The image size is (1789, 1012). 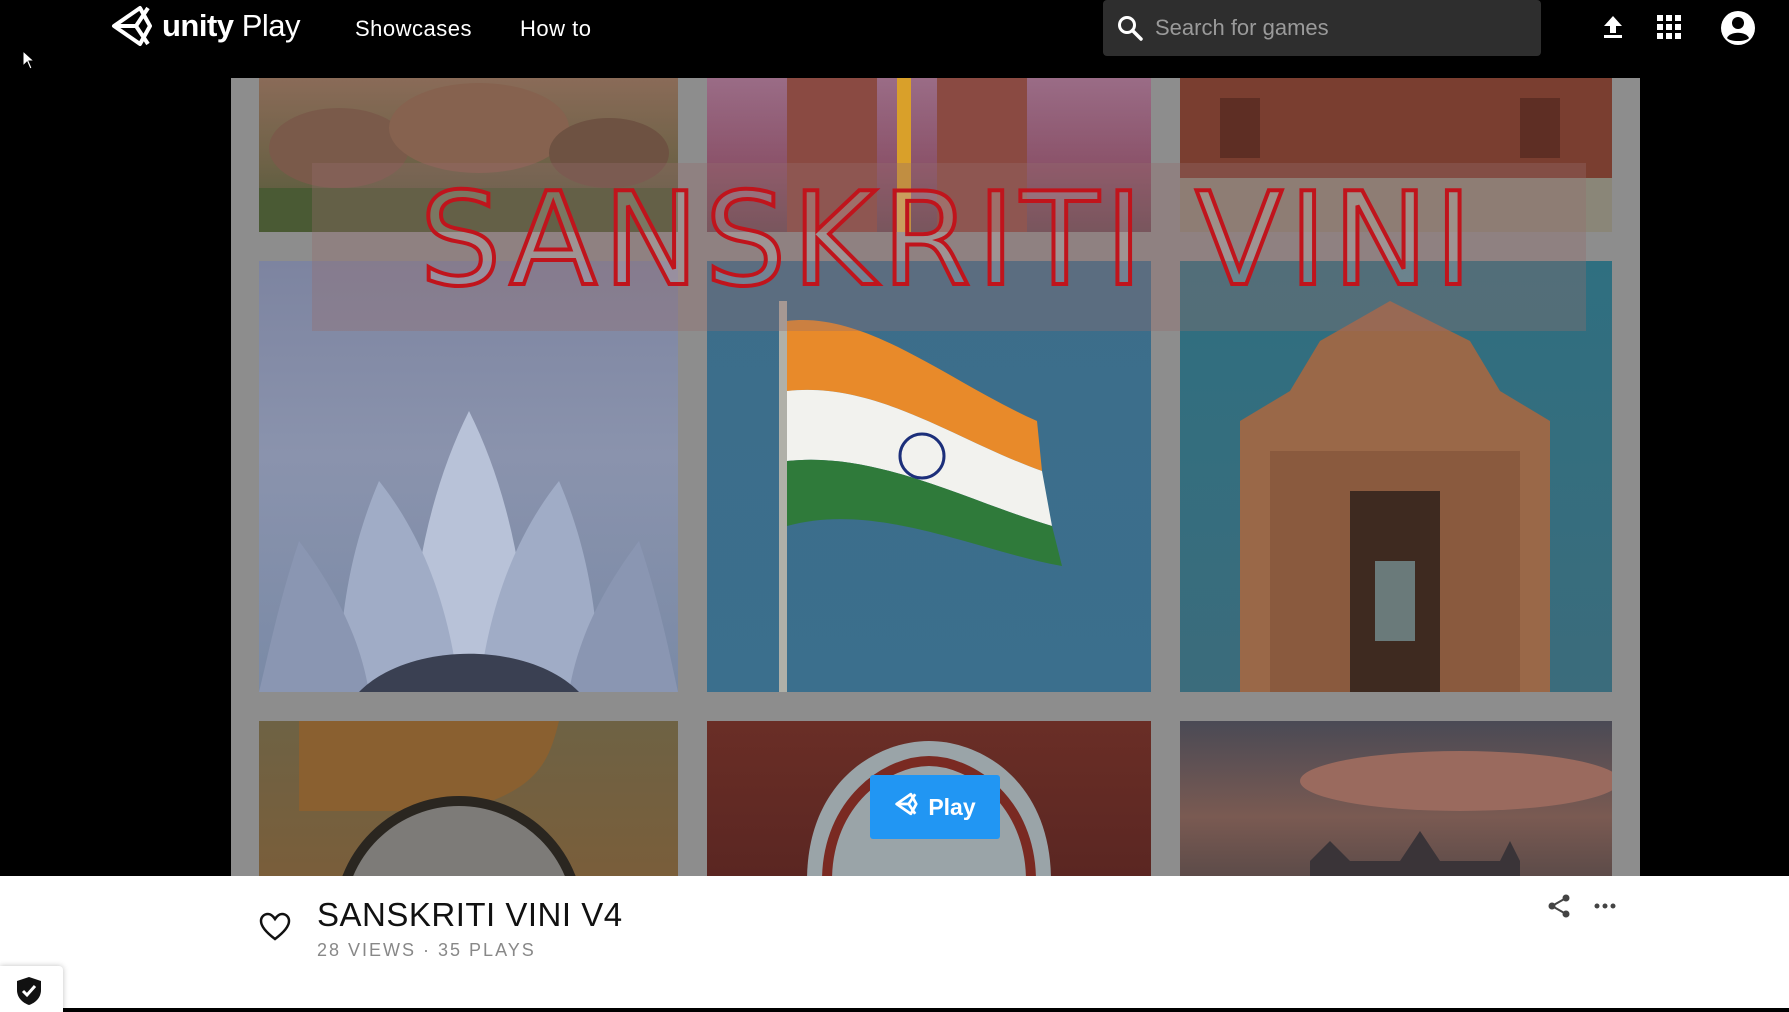 I want to click on play-button: Play, so click(x=935, y=807).